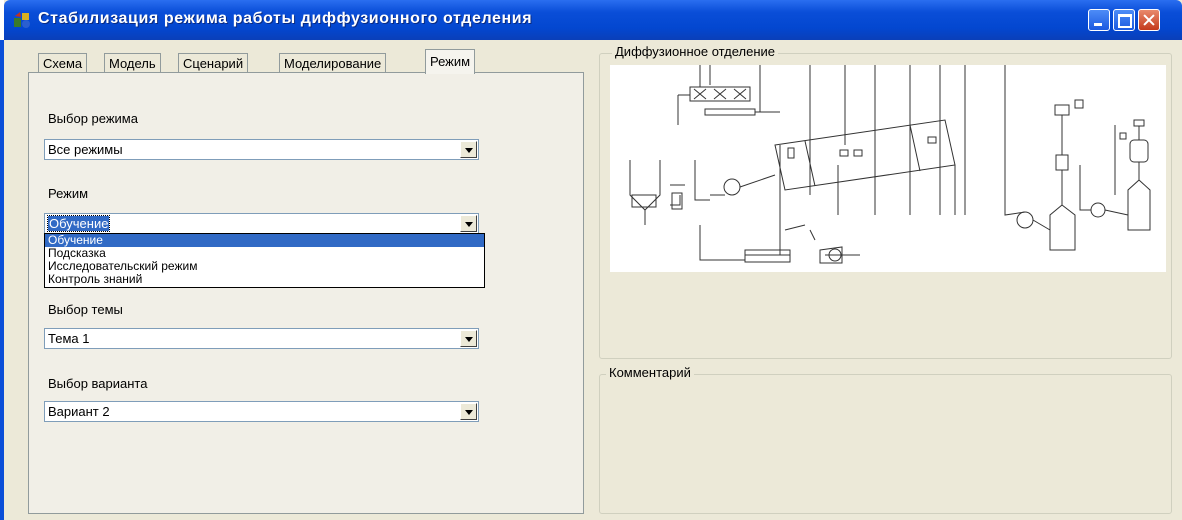 Image resolution: width=1182 pixels, height=520 pixels. Describe the element at coordinates (2, 280) in the screenshot. I see `window-border` at that location.